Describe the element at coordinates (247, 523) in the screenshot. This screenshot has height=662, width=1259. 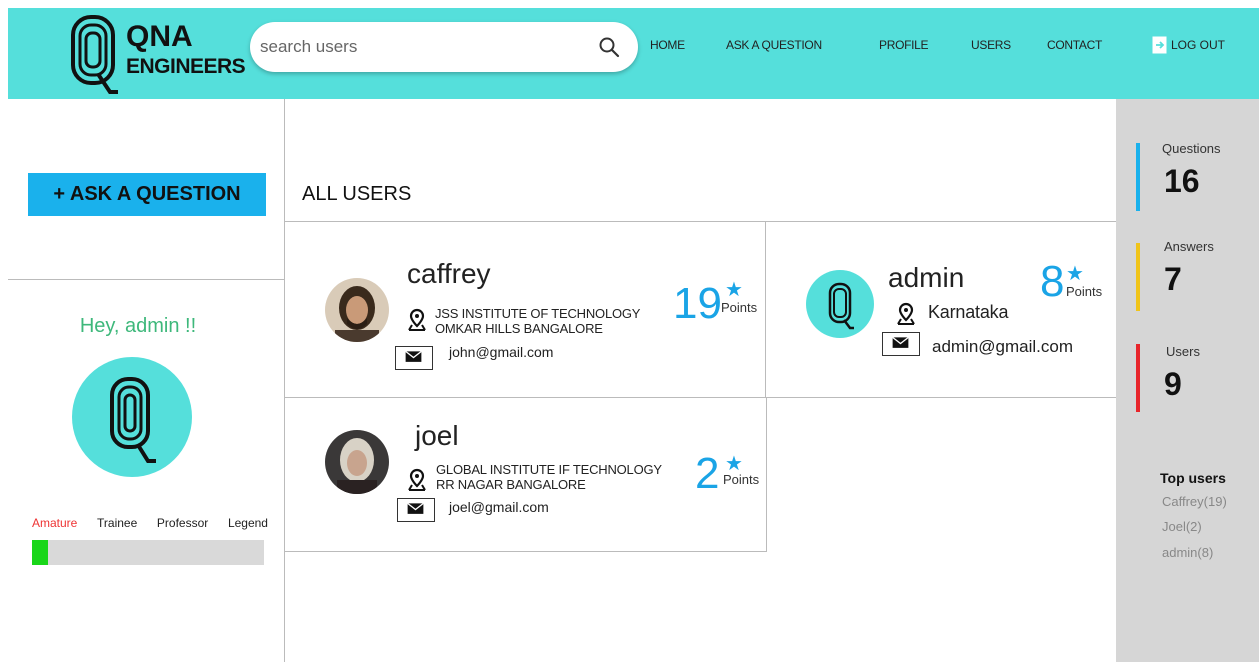
I see `level-legend: Legend` at that location.